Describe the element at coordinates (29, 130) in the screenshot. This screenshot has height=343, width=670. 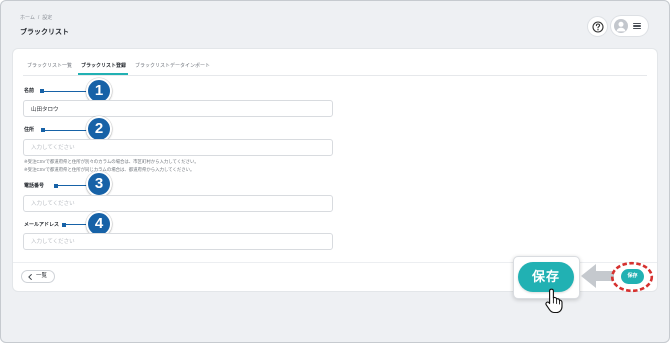
I see `field-label-address: 住所` at that location.